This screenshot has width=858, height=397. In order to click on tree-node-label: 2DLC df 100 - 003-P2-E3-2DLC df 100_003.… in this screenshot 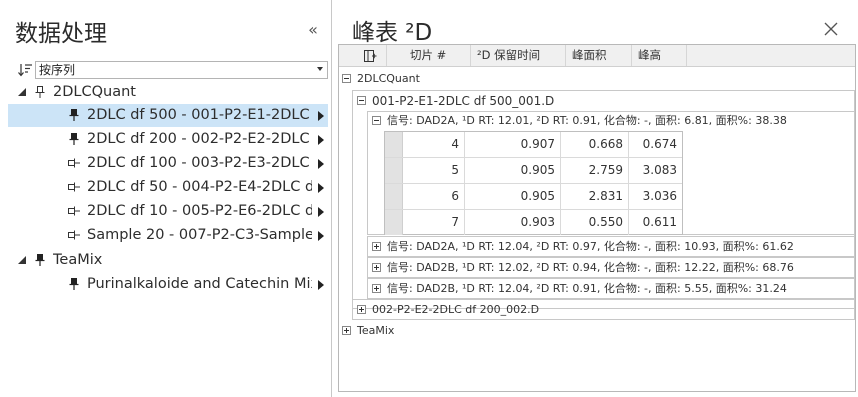, I will do `click(199, 163)`.